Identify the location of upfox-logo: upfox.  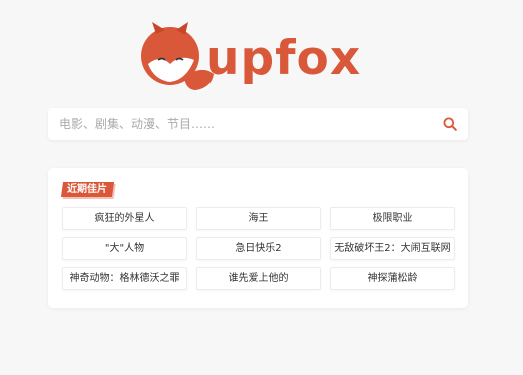
(263, 57).